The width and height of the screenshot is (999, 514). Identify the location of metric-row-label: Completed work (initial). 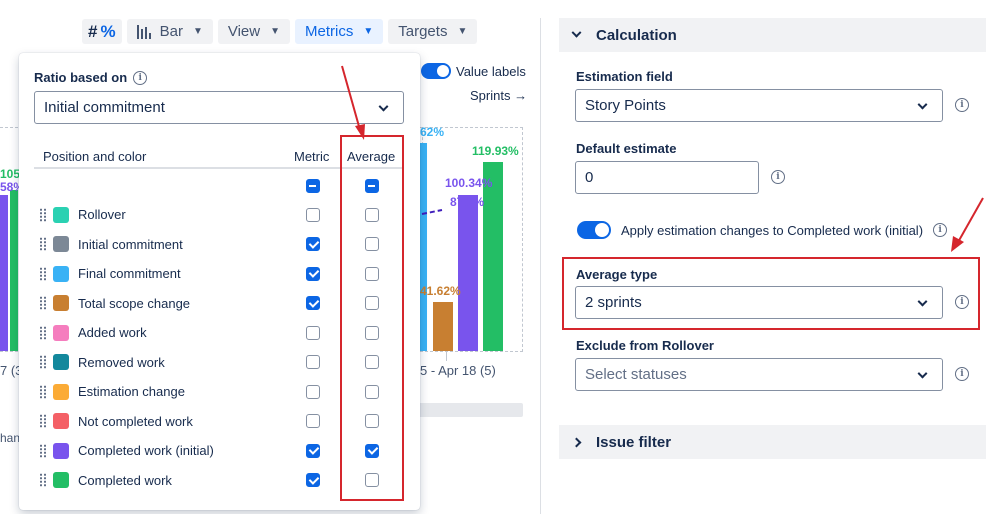
(146, 450).